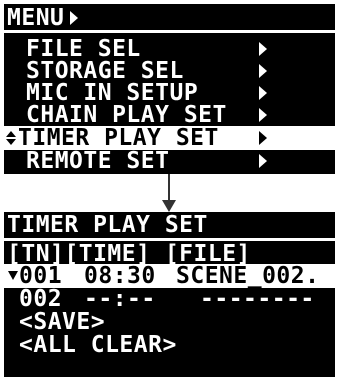  I want to click on all-clear-label: <ALL CLEAR>, so click(98, 345).